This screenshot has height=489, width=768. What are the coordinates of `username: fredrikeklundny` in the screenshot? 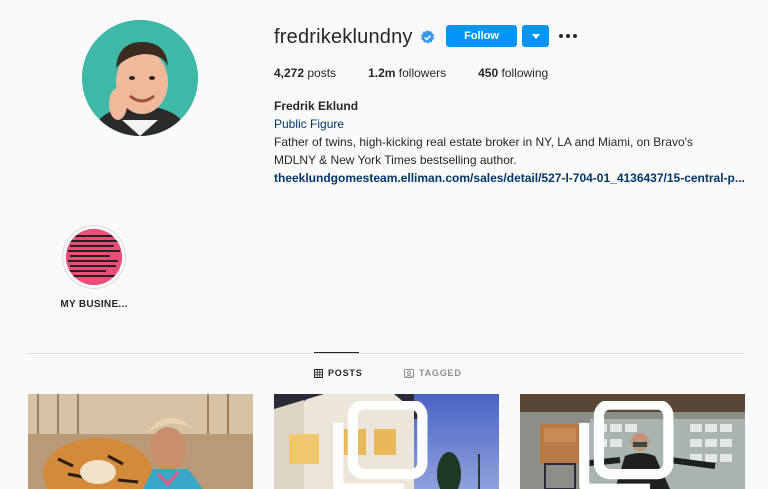 It's located at (343, 36).